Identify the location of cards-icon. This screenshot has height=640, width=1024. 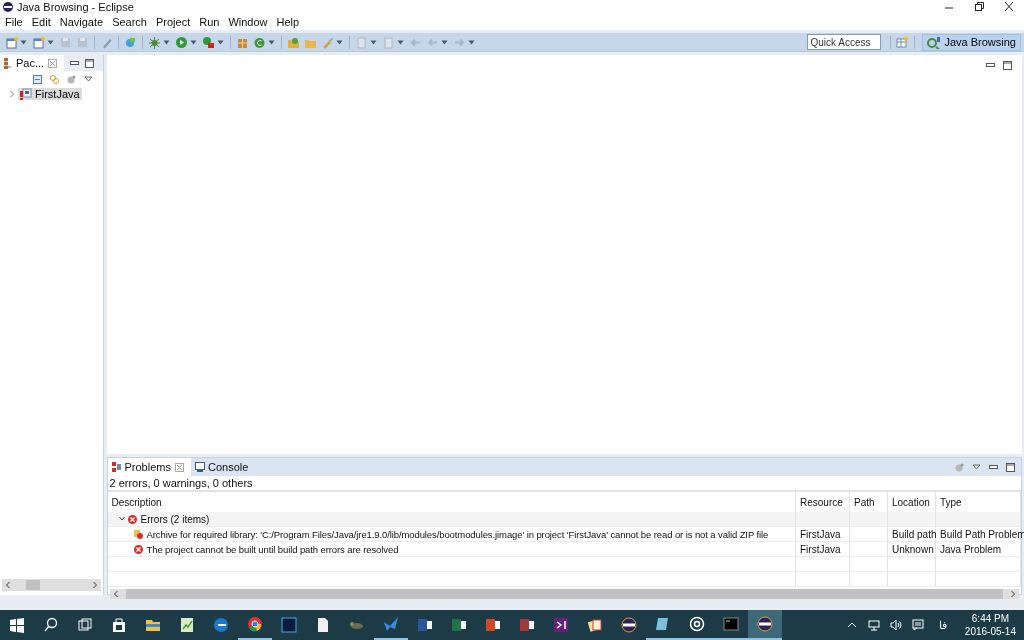
(595, 625).